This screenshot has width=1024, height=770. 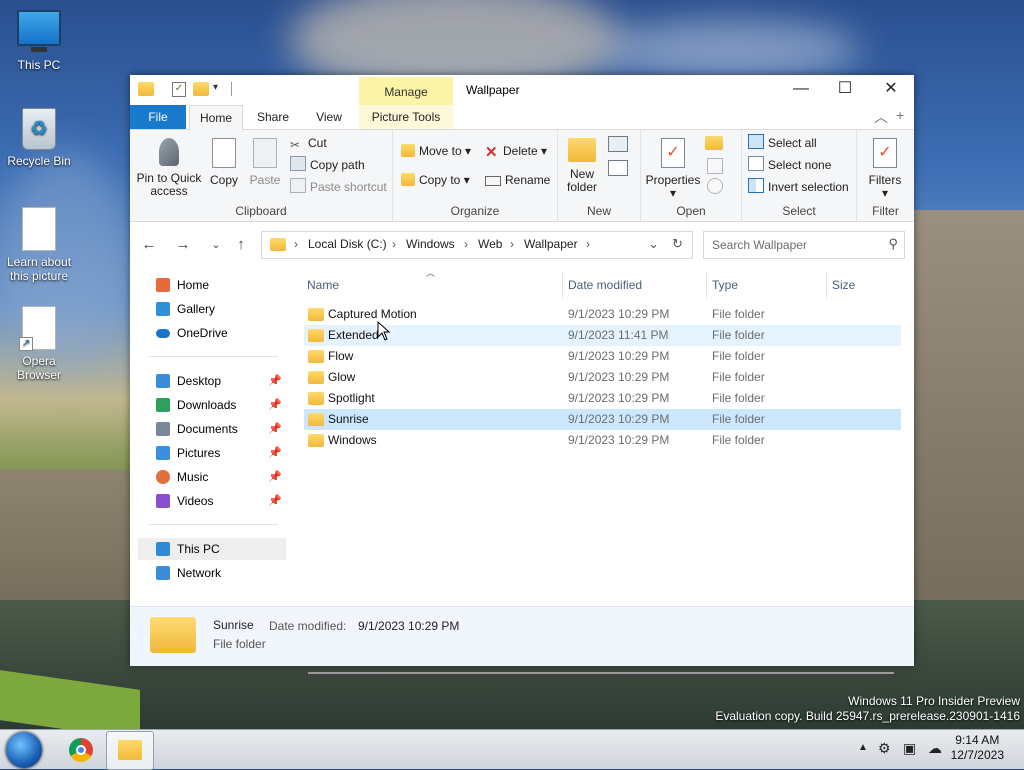 I want to click on horizontal-scrollbar, so click(x=601, y=673).